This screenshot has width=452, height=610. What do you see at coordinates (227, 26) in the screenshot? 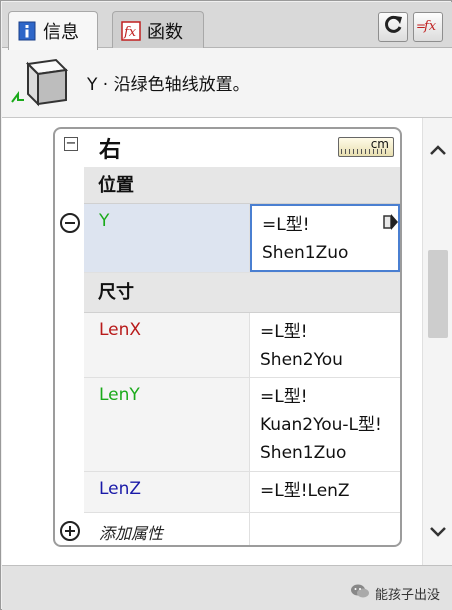
I see `tab-strip: 信息 fx 函数 = fx` at bounding box center [227, 26].